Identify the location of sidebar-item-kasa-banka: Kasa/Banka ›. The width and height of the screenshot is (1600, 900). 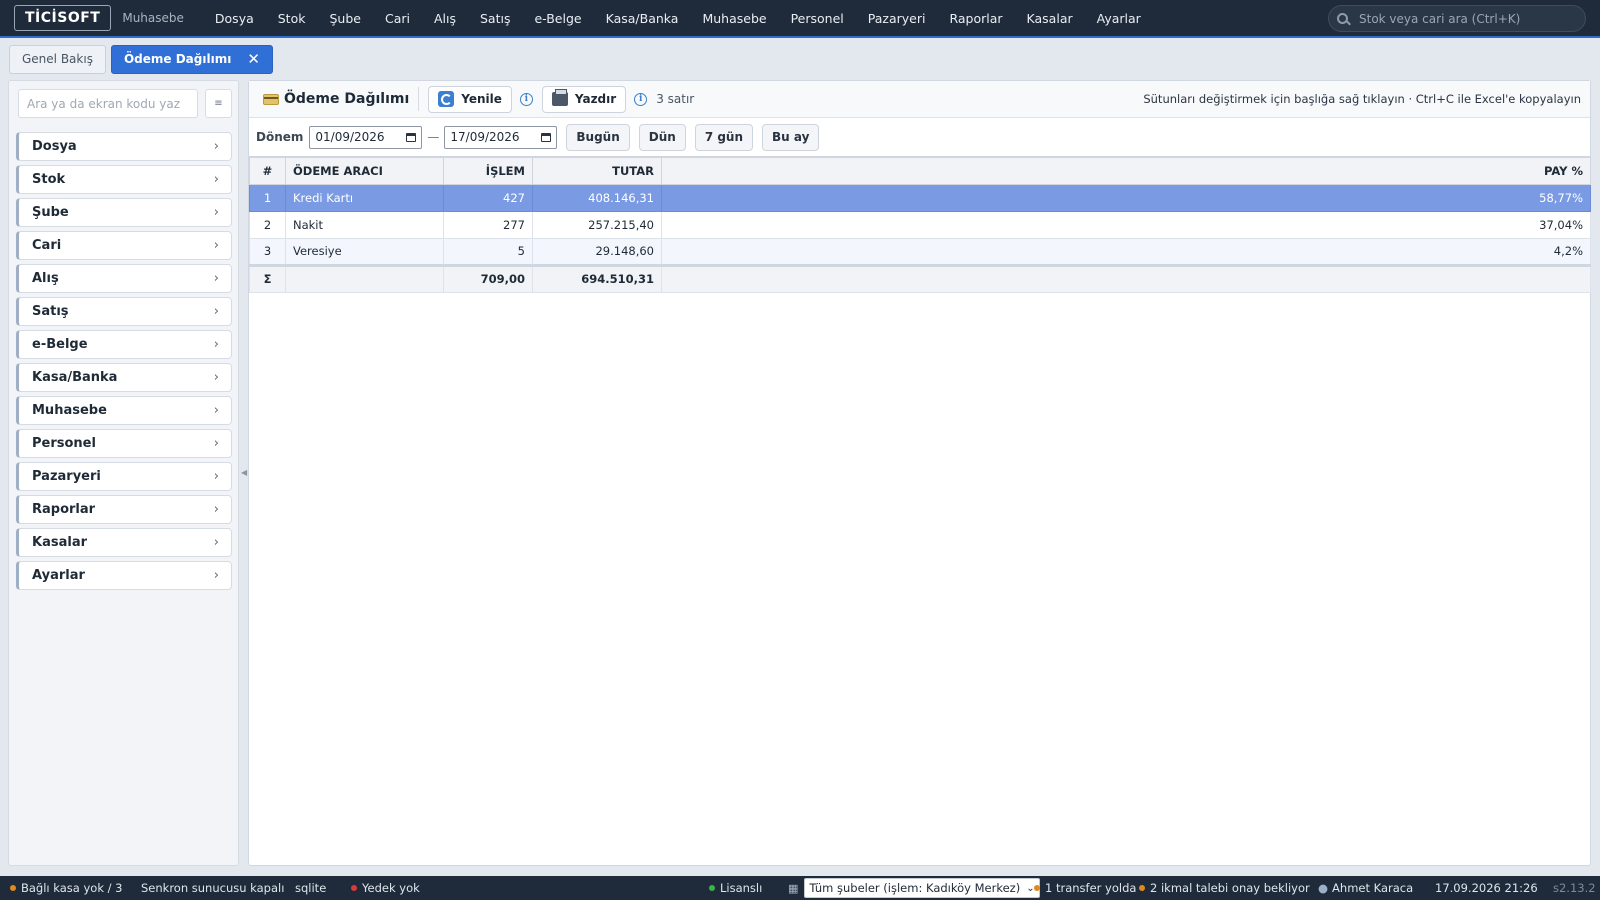
(124, 377).